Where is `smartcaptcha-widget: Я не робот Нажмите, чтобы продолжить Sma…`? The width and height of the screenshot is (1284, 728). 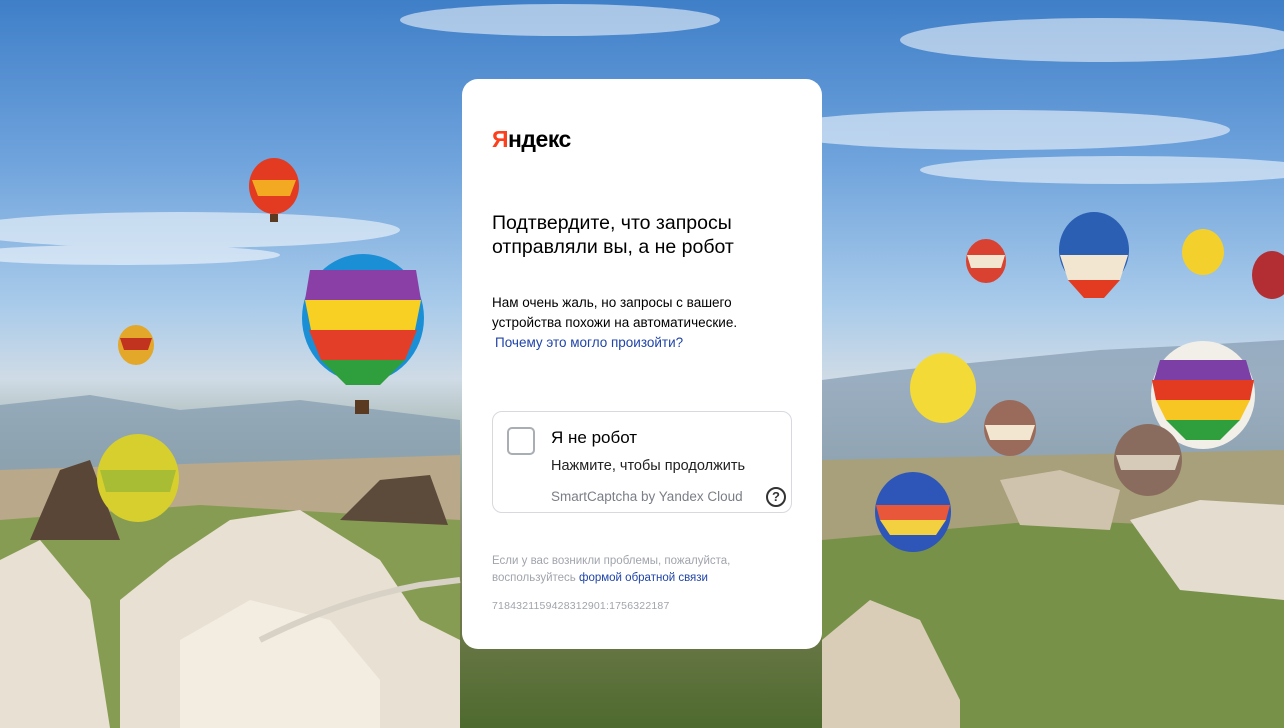
smartcaptcha-widget: Я не робот Нажмите, чтобы продолжить Sma… is located at coordinates (642, 462).